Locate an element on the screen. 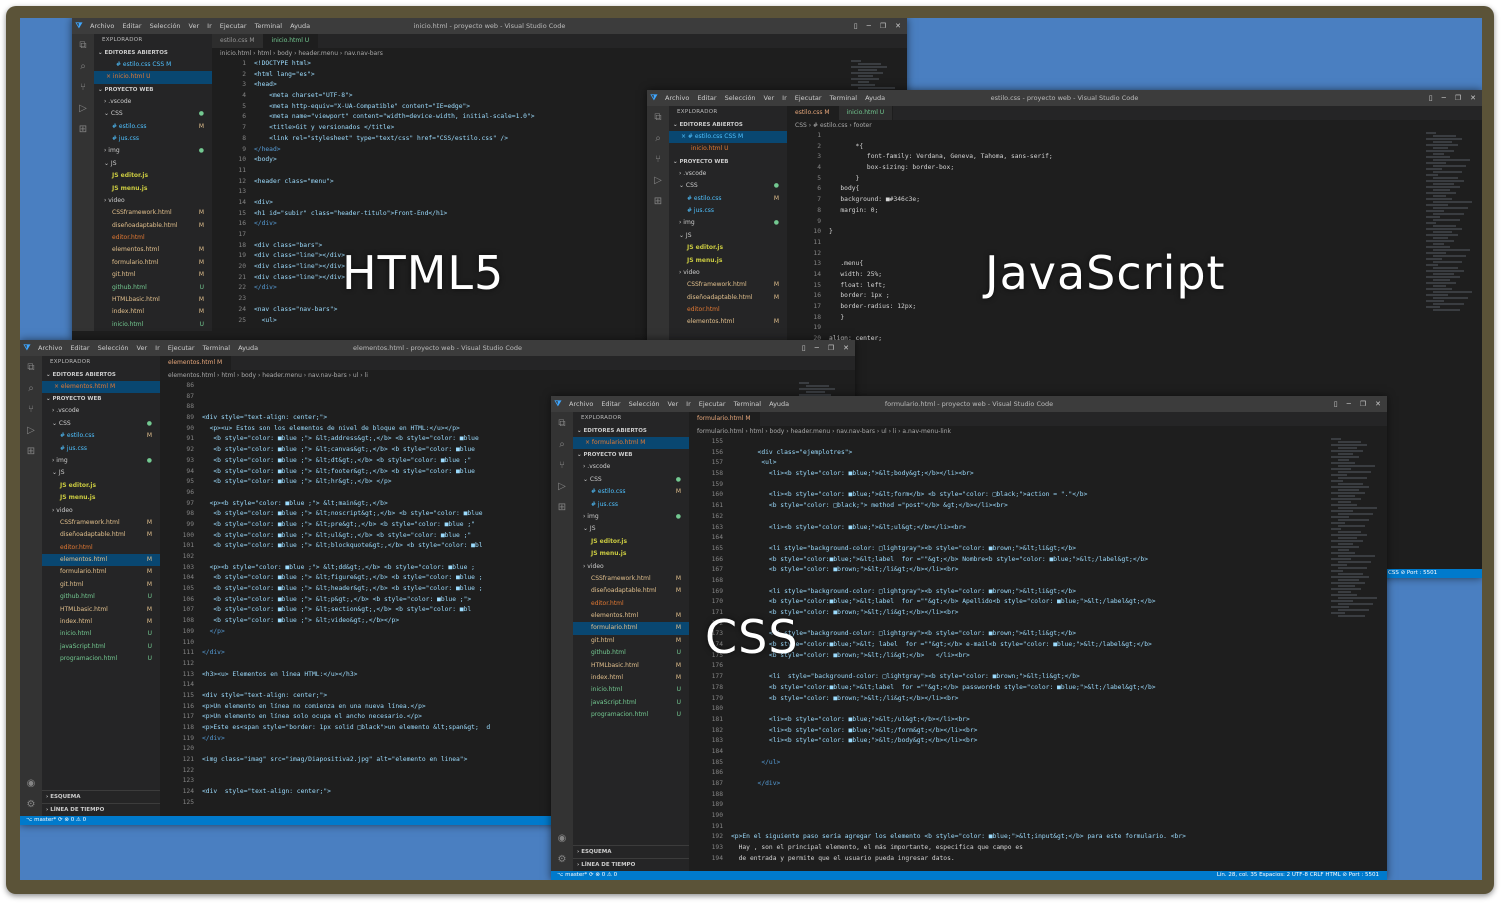  open-editor-item: × inicio.html U is located at coordinates (153, 77).